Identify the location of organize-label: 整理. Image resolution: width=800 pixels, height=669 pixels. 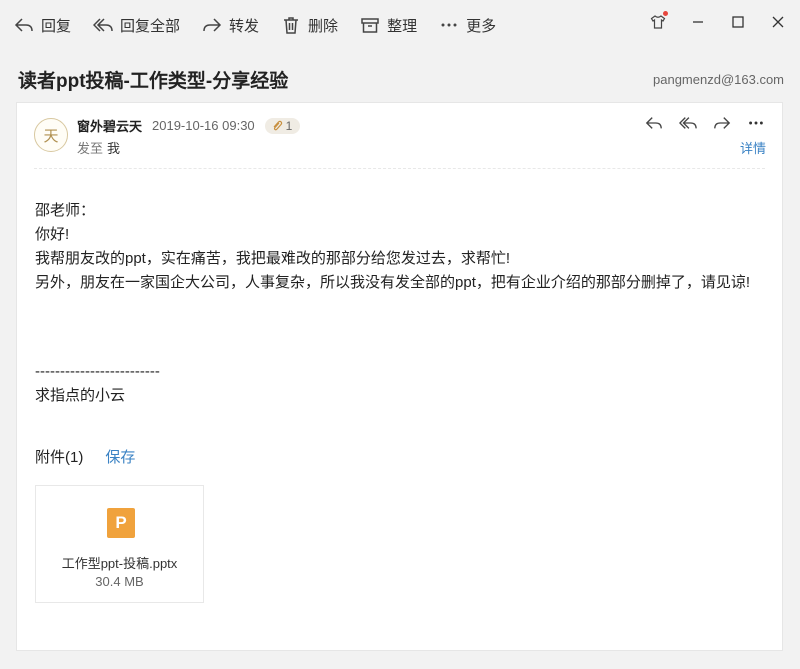
(402, 26).